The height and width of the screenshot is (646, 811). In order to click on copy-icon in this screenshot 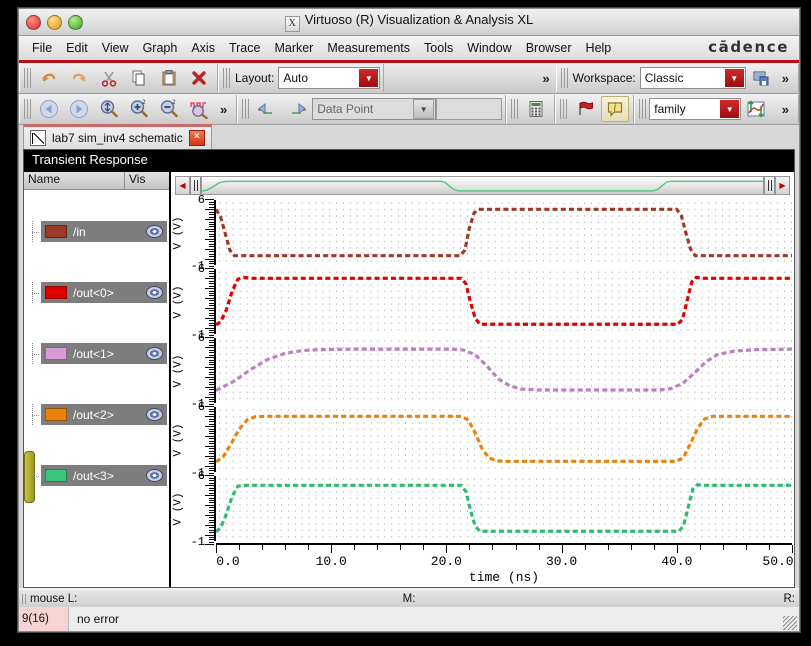, I will do `click(139, 78)`.